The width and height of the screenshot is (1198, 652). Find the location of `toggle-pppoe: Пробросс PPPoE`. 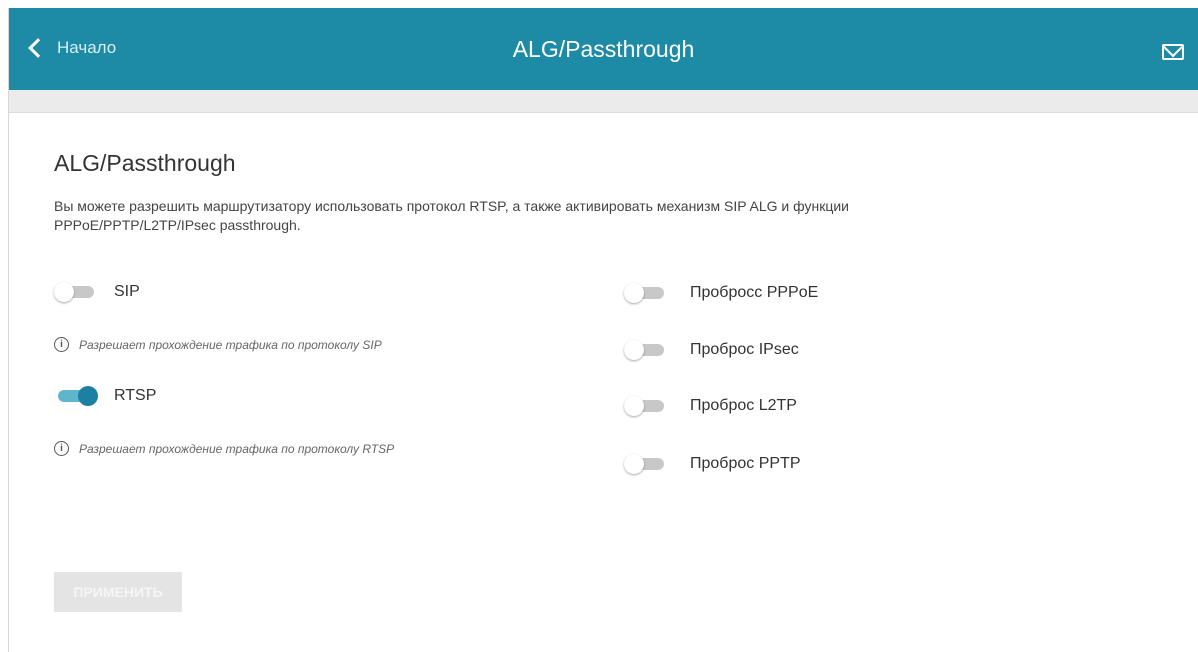

toggle-pppoe: Пробросс PPPoE is located at coordinates (721, 293).